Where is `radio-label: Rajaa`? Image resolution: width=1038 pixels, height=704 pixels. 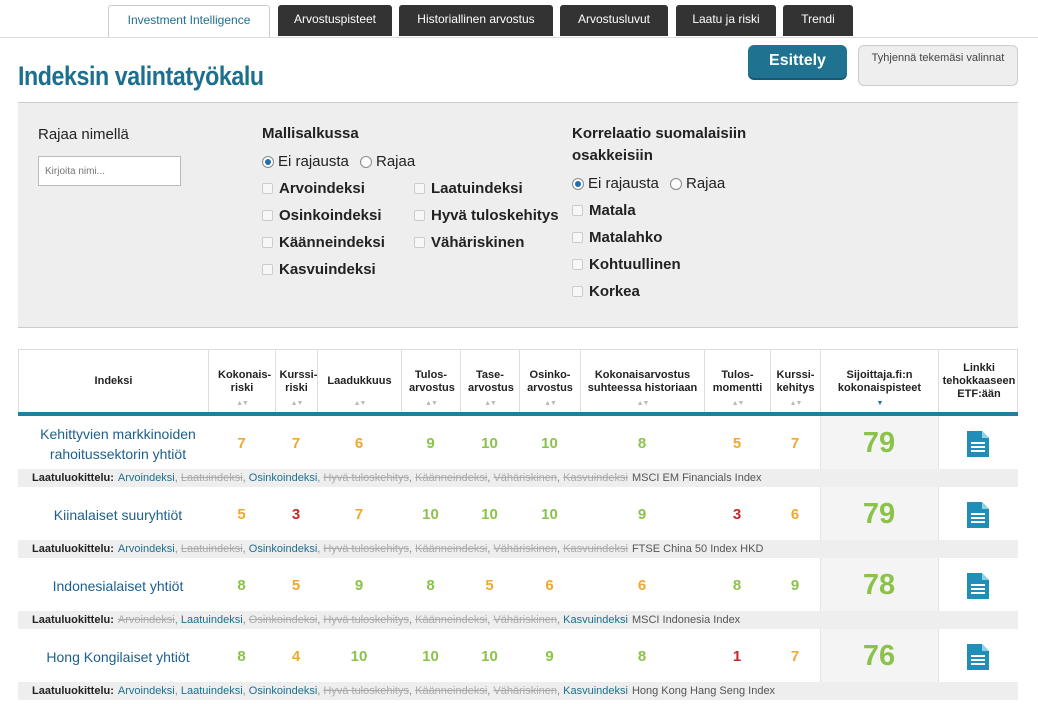
radio-label: Rajaa is located at coordinates (396, 161).